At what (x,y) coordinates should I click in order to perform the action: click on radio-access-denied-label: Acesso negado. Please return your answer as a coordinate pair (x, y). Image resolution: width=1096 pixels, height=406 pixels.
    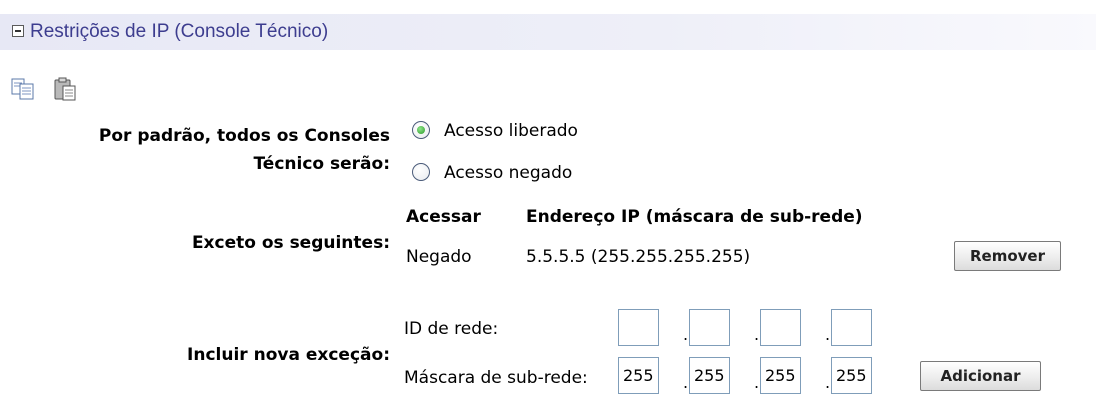
    Looking at the image, I should click on (508, 173).